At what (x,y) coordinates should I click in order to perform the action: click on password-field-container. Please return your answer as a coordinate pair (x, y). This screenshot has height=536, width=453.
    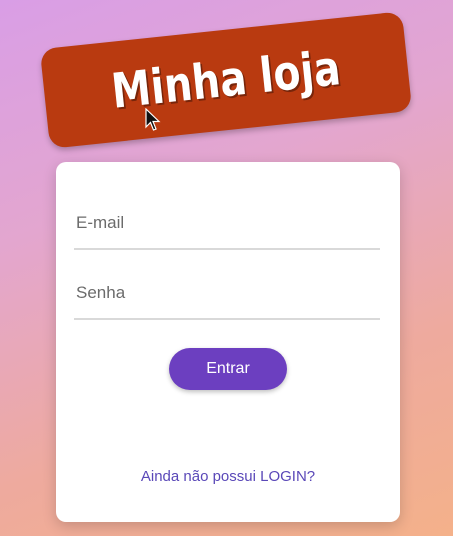
    Looking at the image, I should click on (229, 294).